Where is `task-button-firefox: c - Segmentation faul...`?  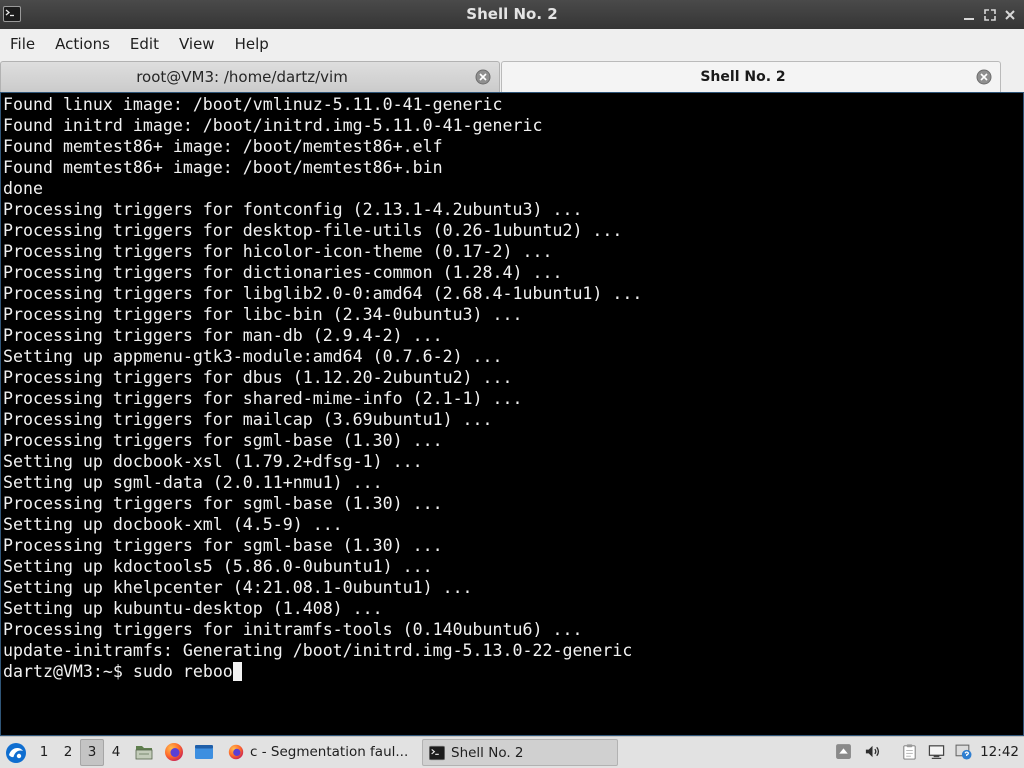
task-button-firefox: c - Segmentation faul... is located at coordinates (320, 752).